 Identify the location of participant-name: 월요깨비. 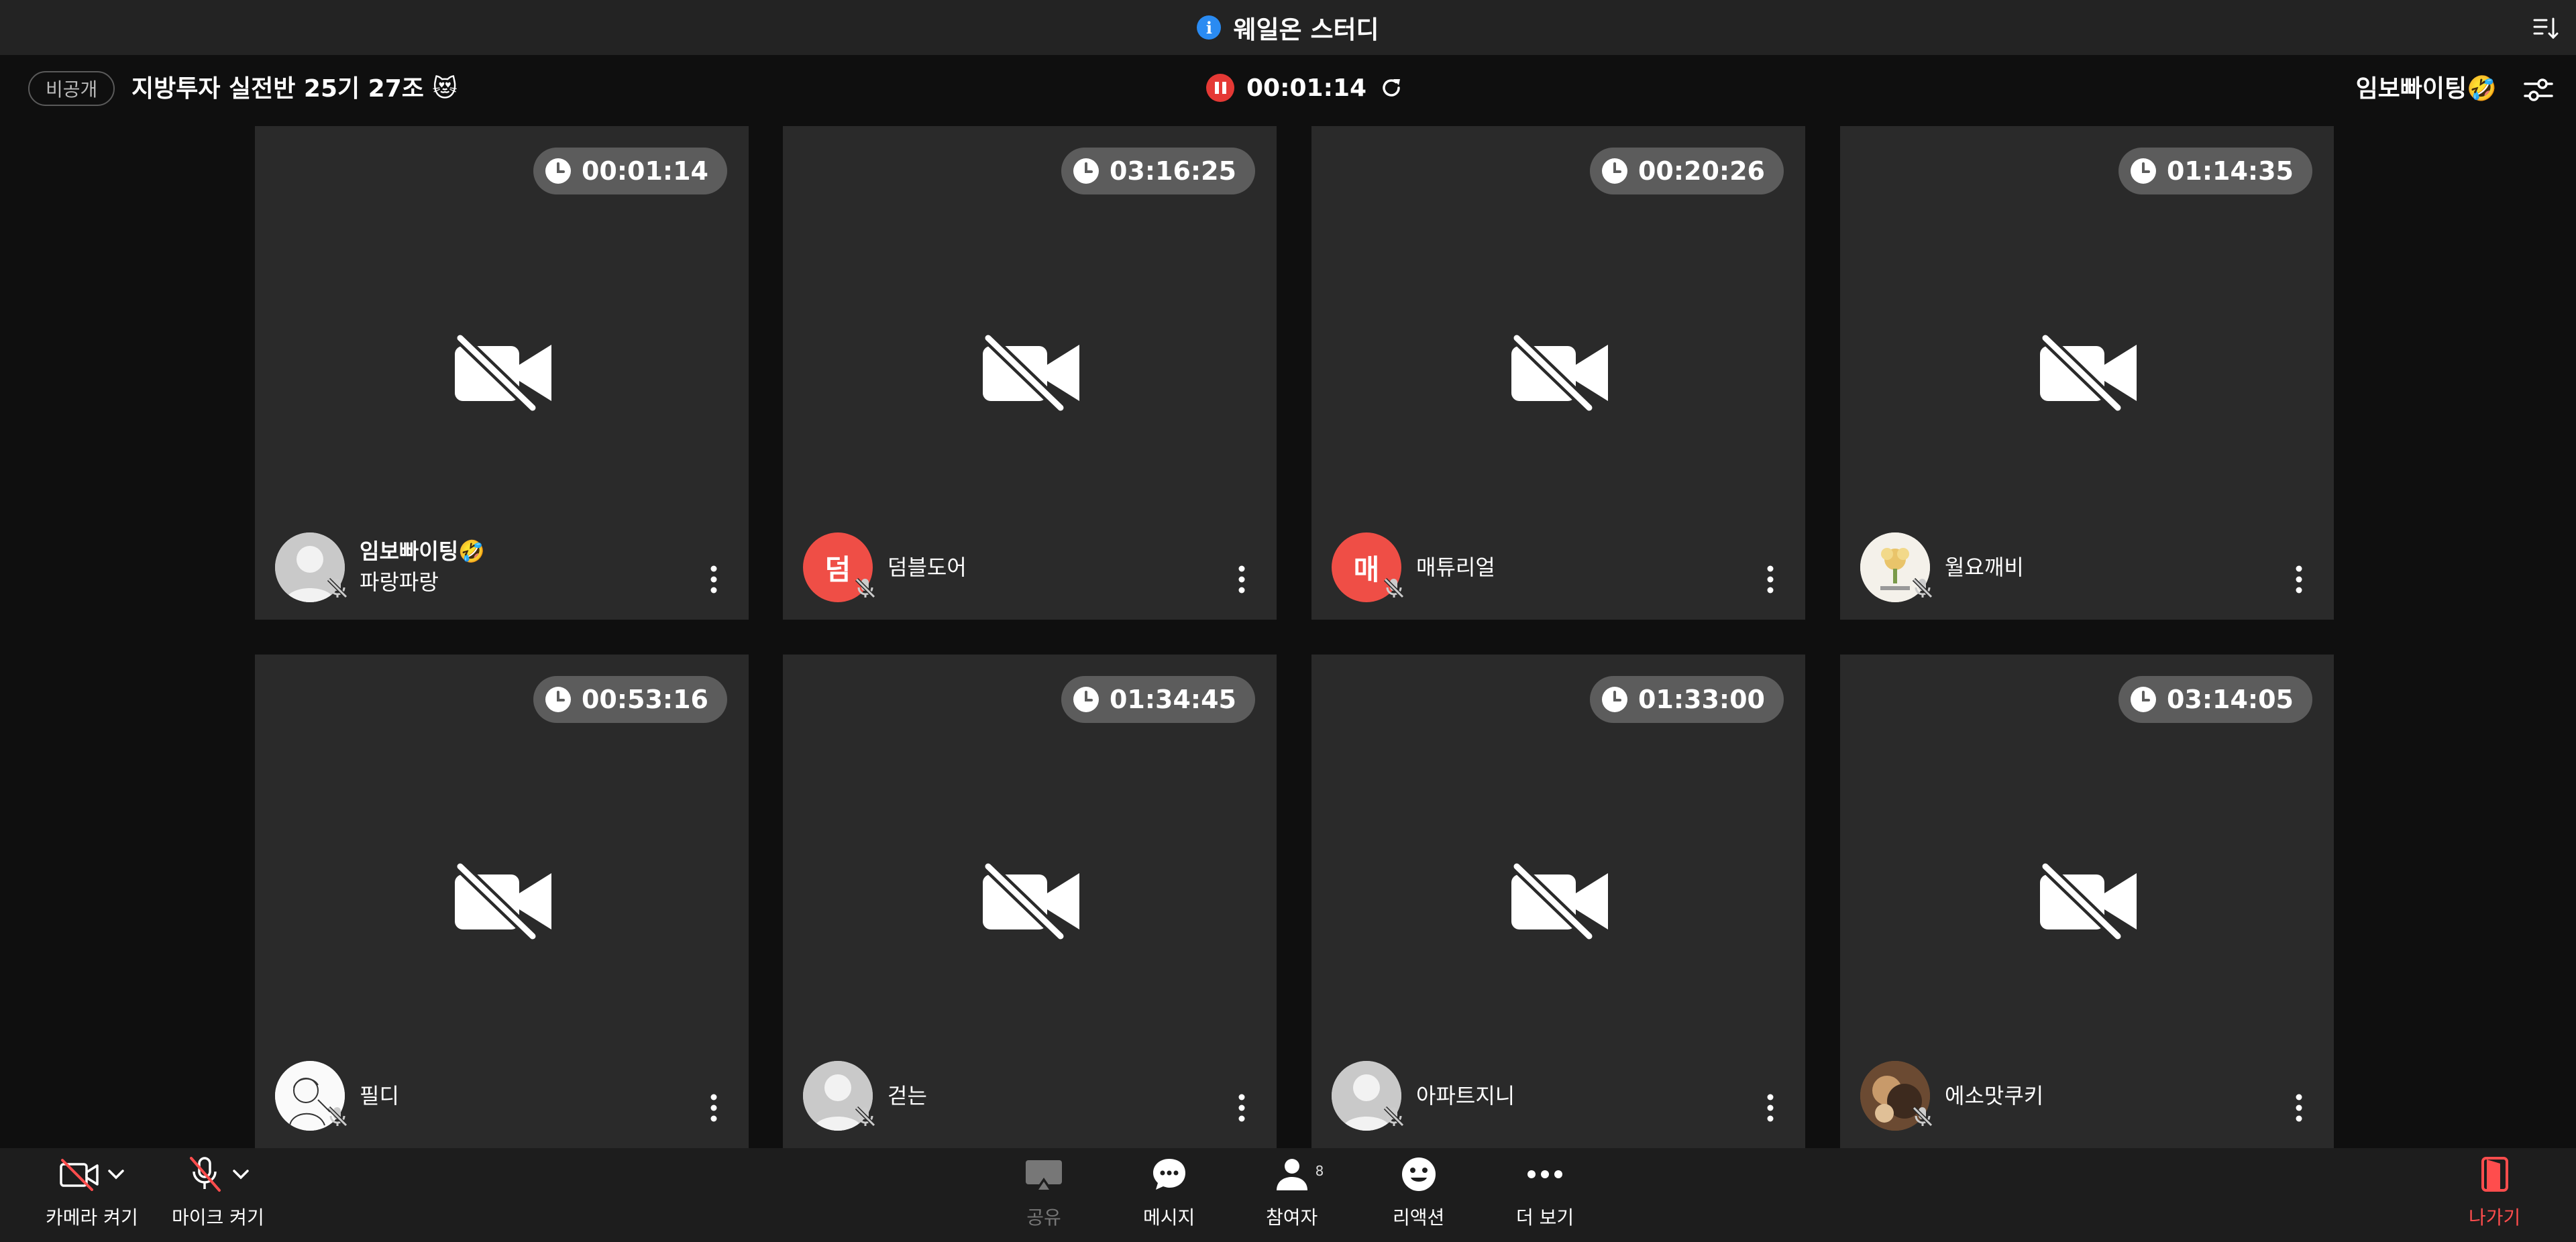
(1984, 567).